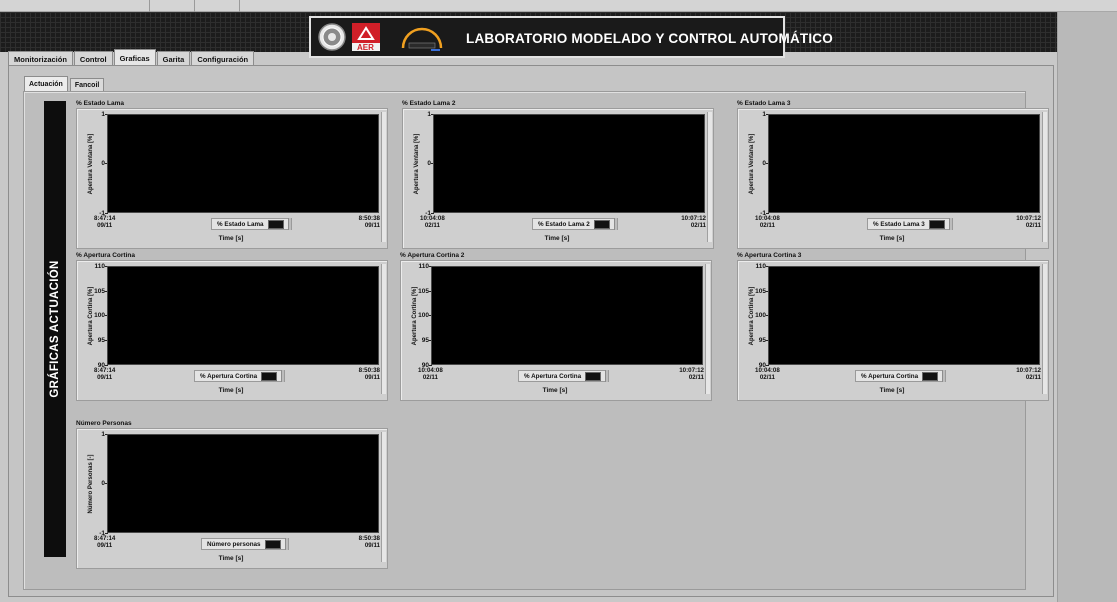  I want to click on tab-graficas: Graficas, so click(134, 57).